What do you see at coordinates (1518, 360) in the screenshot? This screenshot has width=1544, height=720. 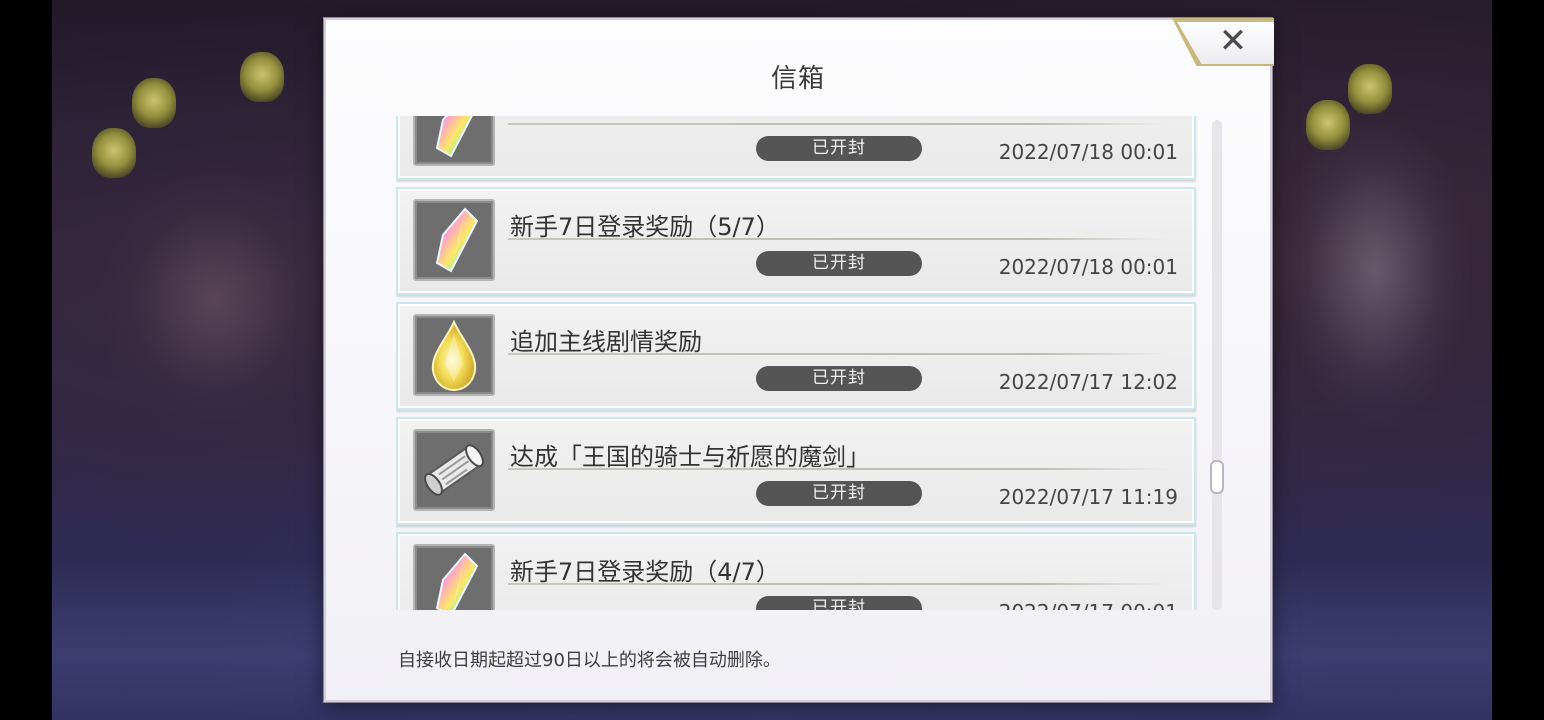 I see `letterbox-right` at bounding box center [1518, 360].